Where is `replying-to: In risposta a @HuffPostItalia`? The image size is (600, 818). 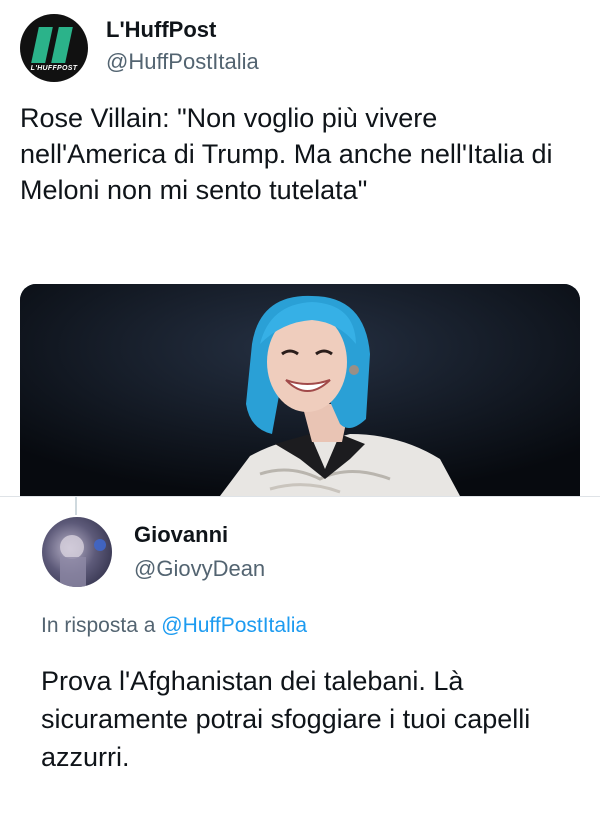 replying-to: In risposta a @HuffPostItalia is located at coordinates (174, 626).